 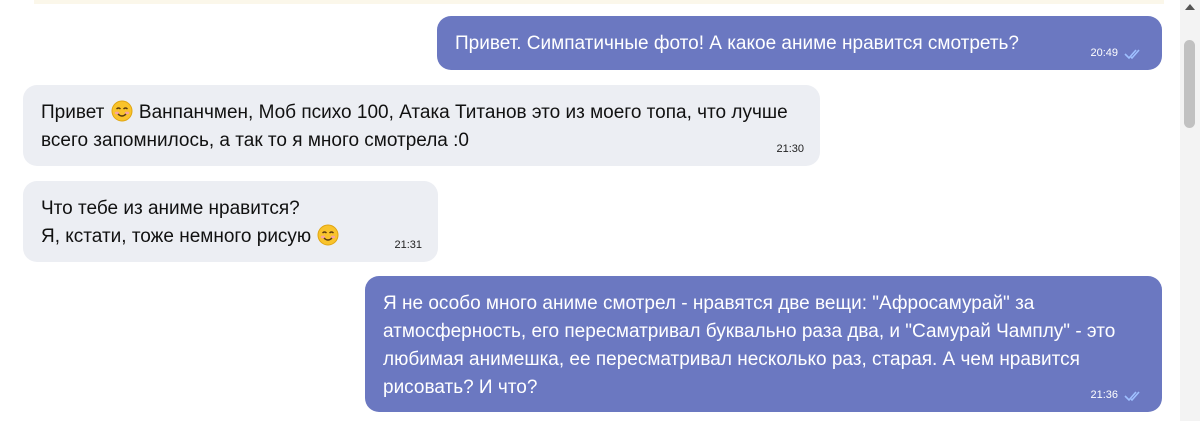 I want to click on scroll-up-arrow-icon, so click(x=1190, y=7).